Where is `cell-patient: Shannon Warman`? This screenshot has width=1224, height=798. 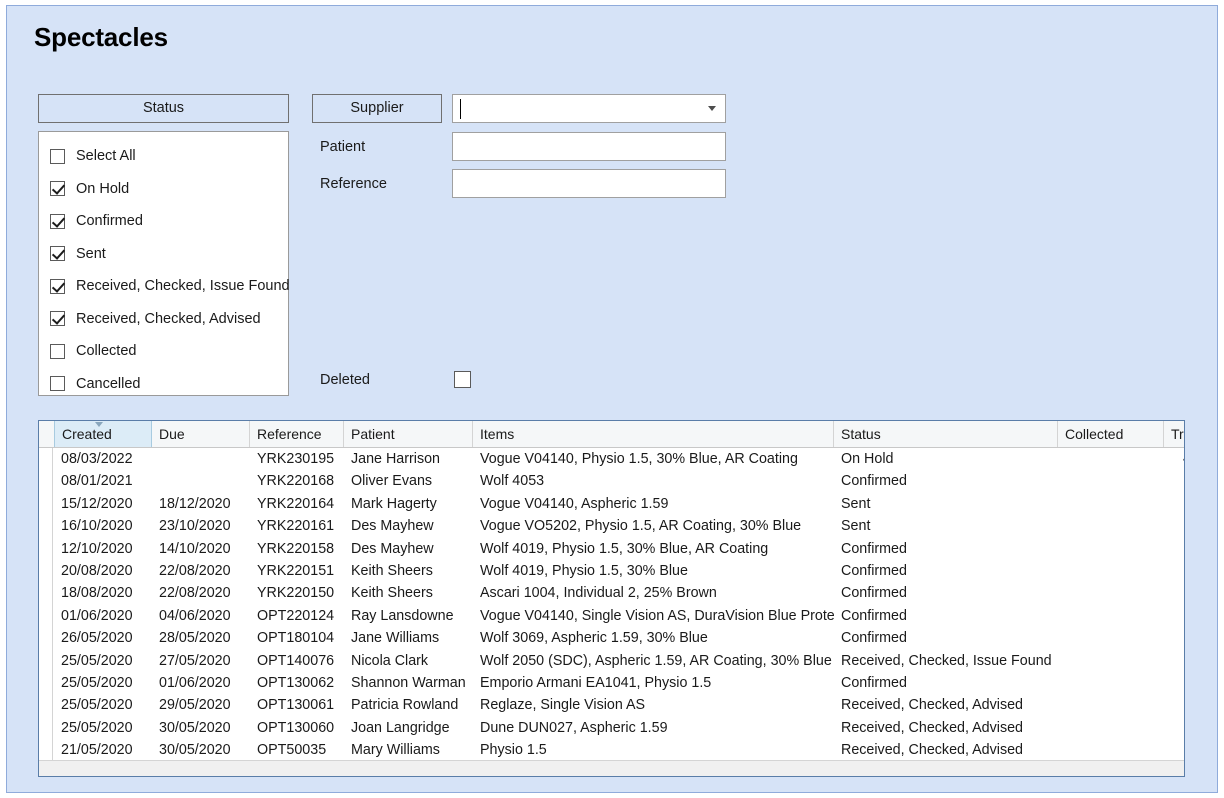
cell-patient: Shannon Warman is located at coordinates (408, 682).